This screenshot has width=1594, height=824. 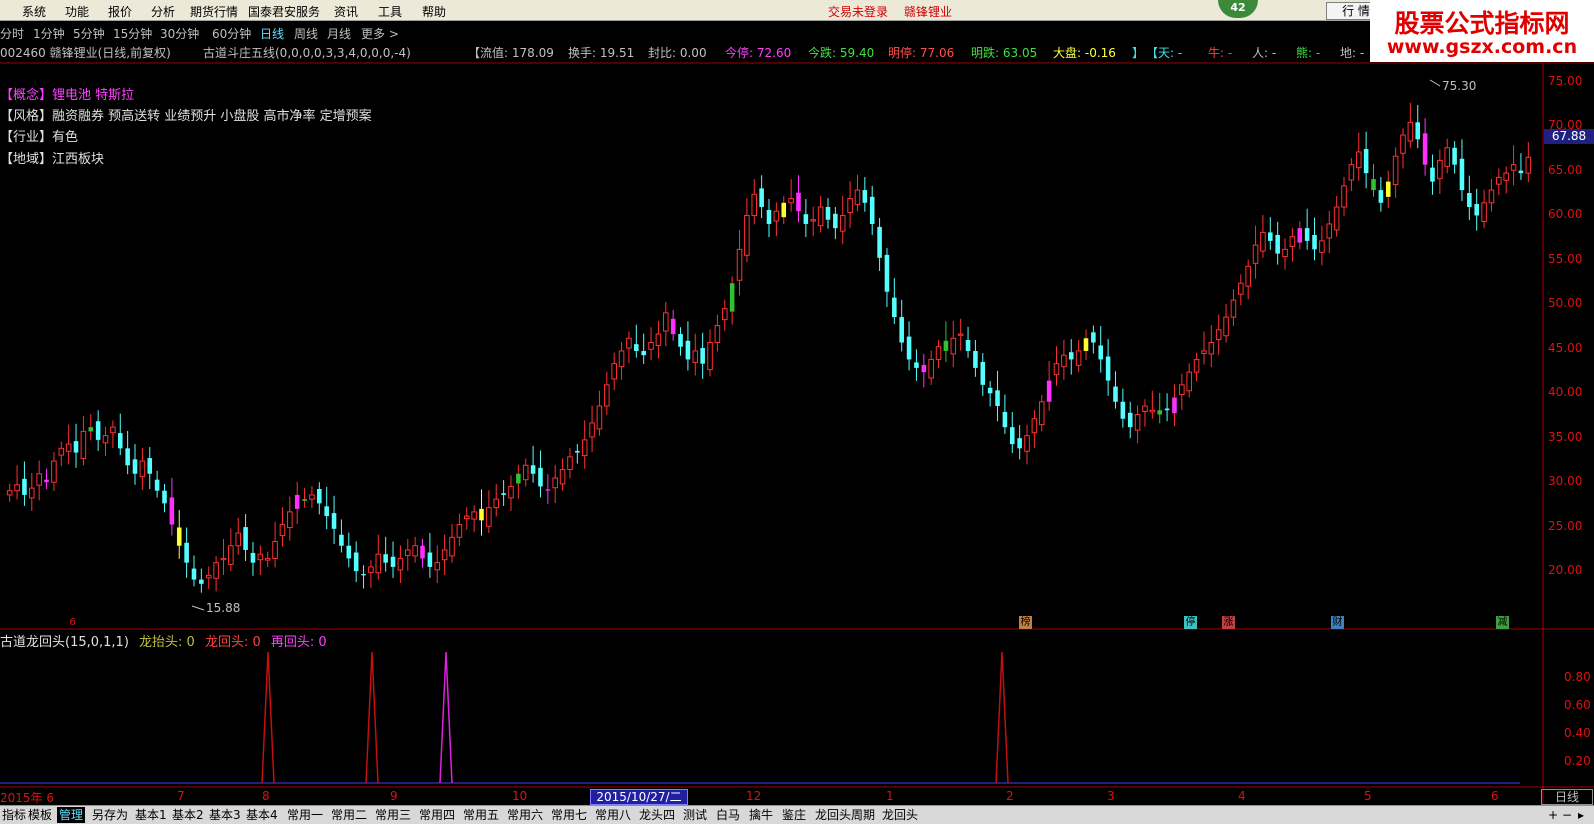 What do you see at coordinates (120, 11) in the screenshot?
I see `menu-item-quote: 报价` at bounding box center [120, 11].